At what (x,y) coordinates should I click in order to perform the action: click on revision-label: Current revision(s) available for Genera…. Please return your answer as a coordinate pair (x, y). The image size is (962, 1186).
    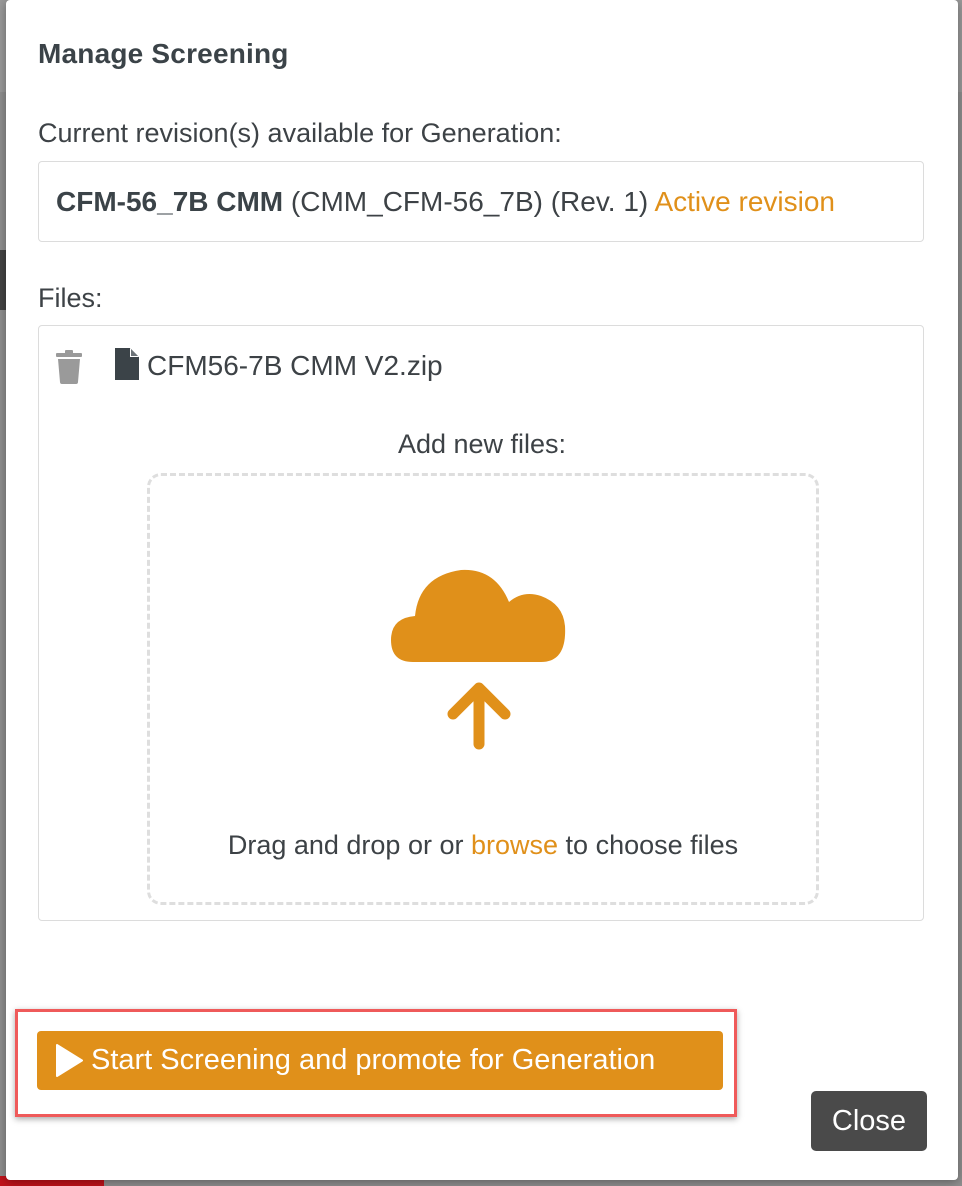
    Looking at the image, I should click on (300, 133).